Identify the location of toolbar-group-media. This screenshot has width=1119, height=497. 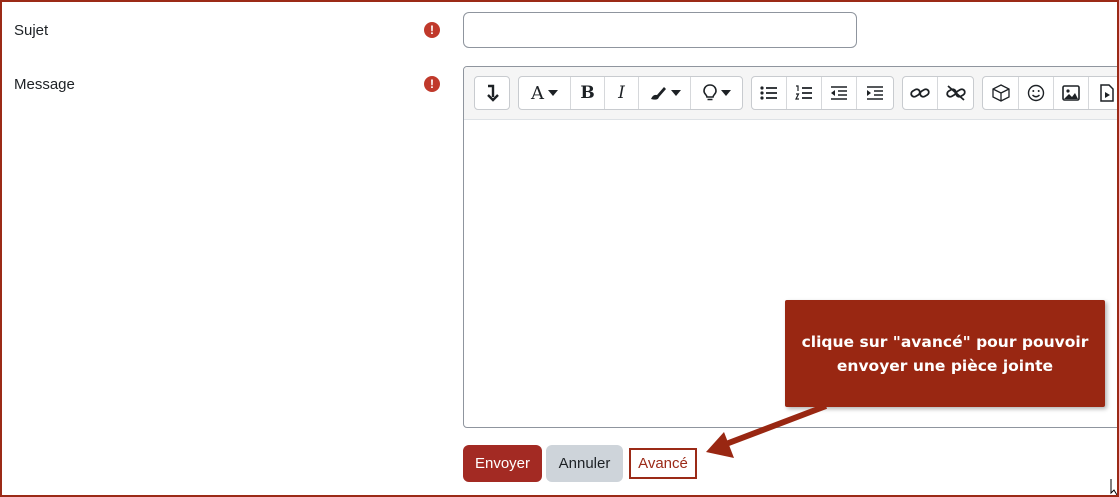
(1050, 93).